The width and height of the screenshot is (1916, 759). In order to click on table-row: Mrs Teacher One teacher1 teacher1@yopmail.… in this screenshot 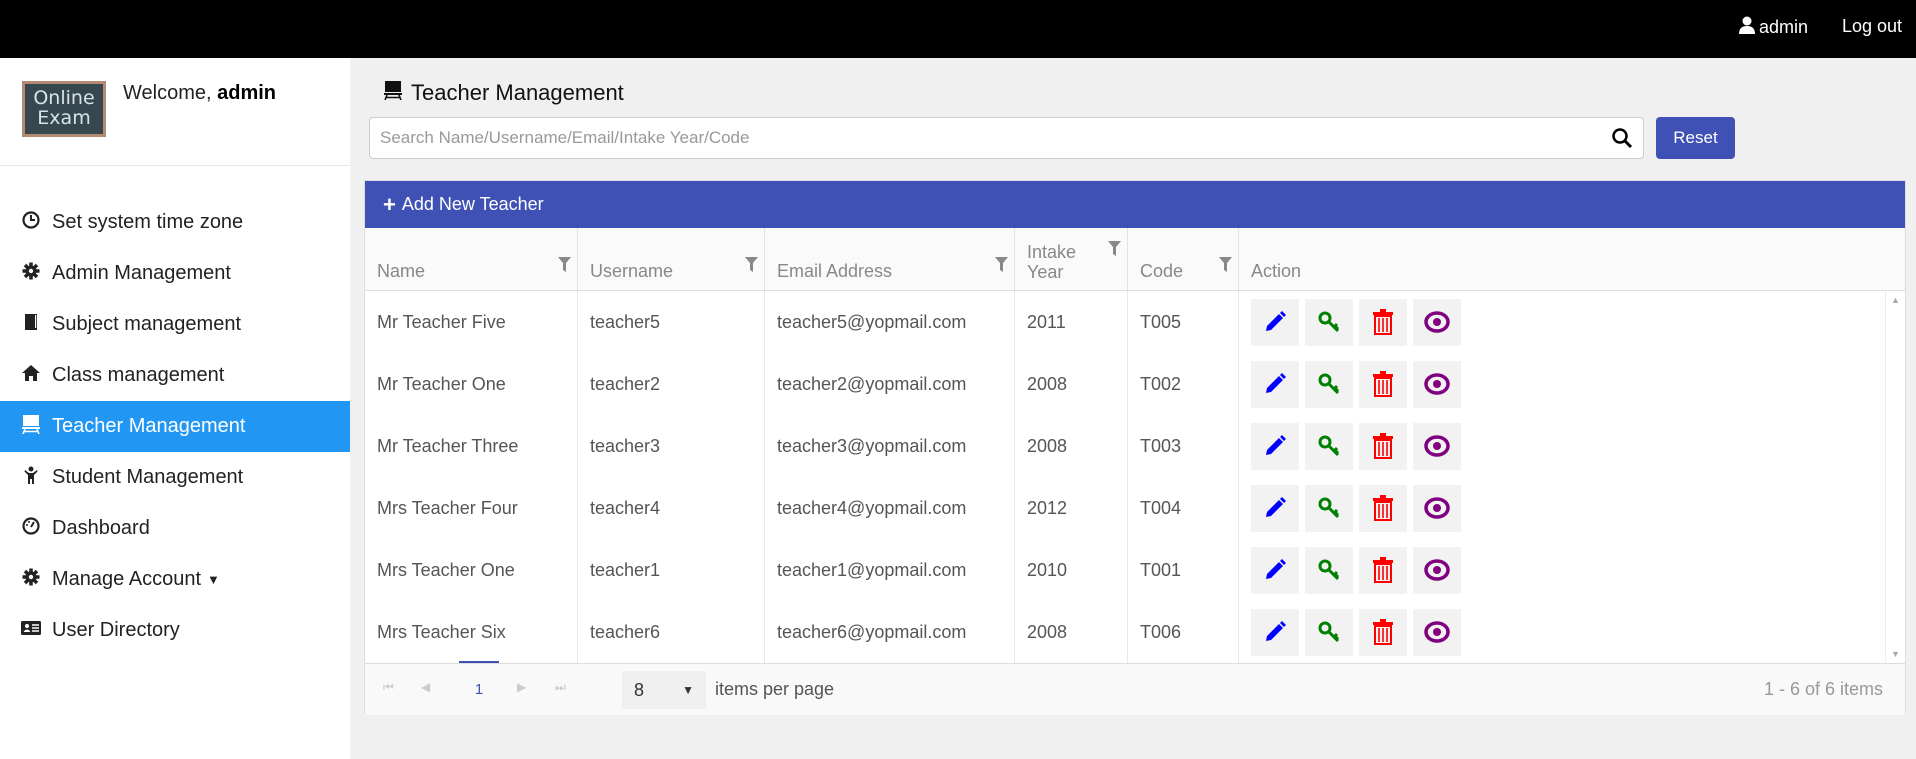, I will do `click(1135, 570)`.